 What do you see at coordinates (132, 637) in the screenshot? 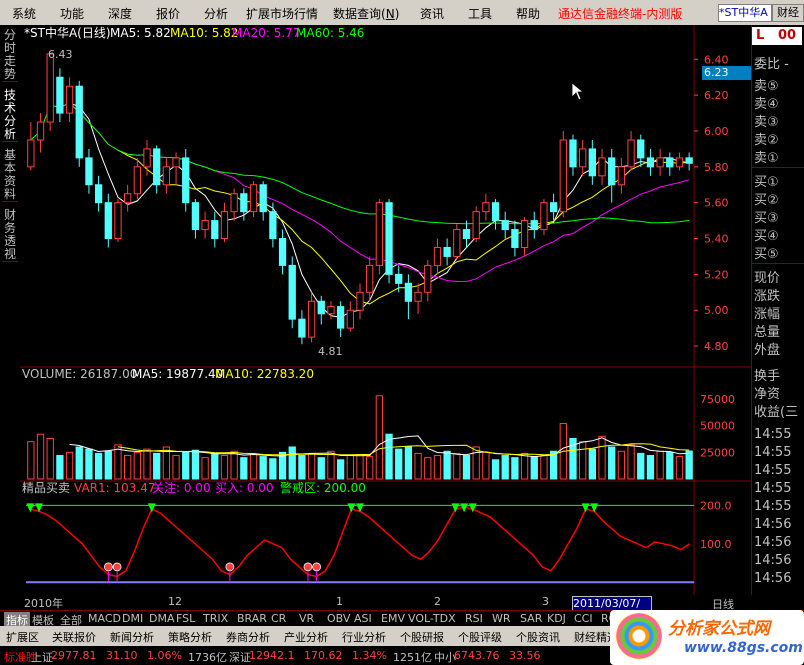
I see `extension-tab: 新闻分析` at bounding box center [132, 637].